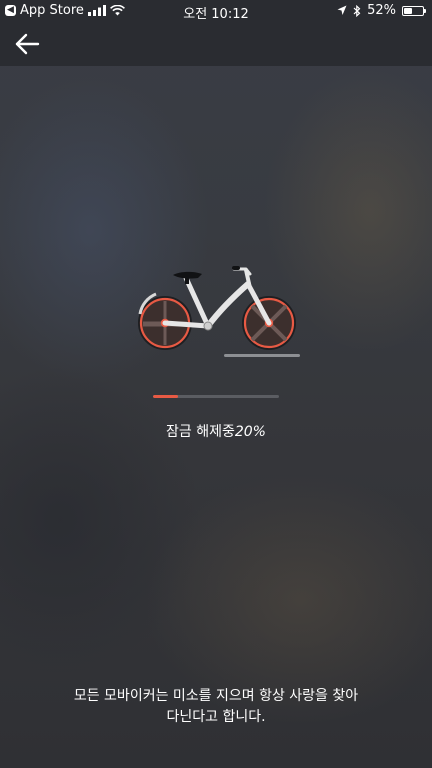  I want to click on arrow-left-icon, so click(27, 44).